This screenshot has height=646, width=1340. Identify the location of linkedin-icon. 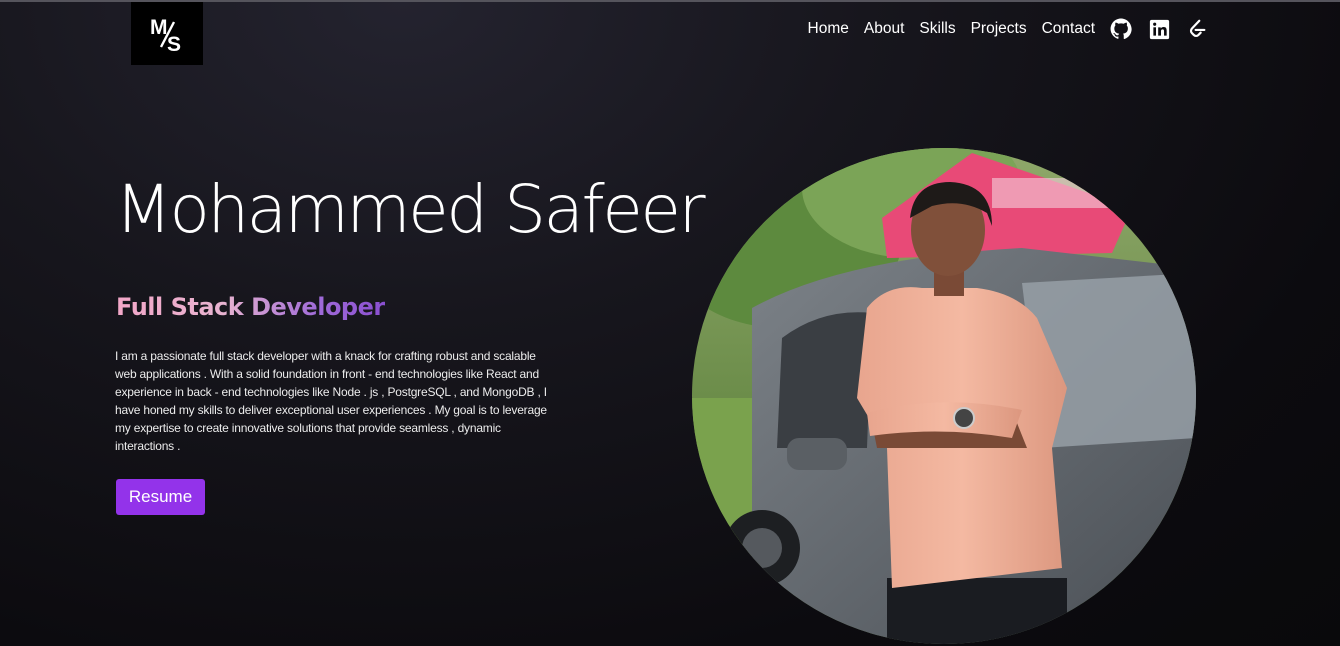
(1159, 29).